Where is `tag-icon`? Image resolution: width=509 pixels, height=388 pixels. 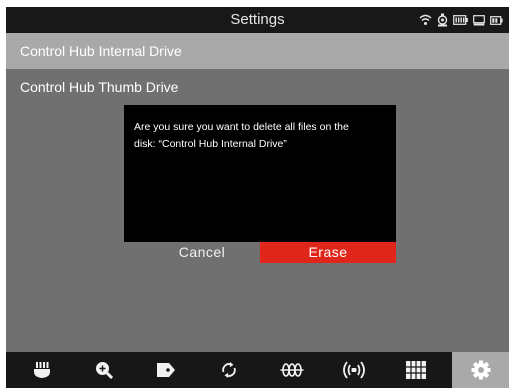
tag-icon is located at coordinates (165, 370).